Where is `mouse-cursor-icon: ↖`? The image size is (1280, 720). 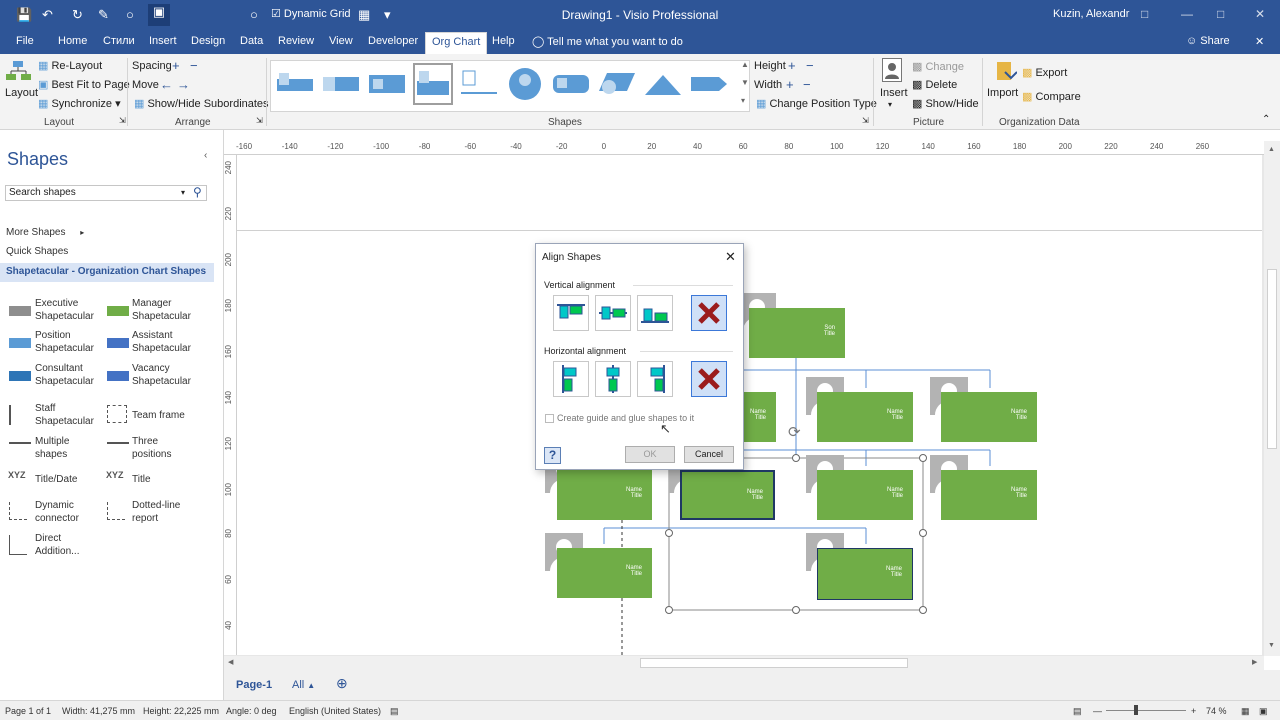
mouse-cursor-icon: ↖ is located at coordinates (665, 428).